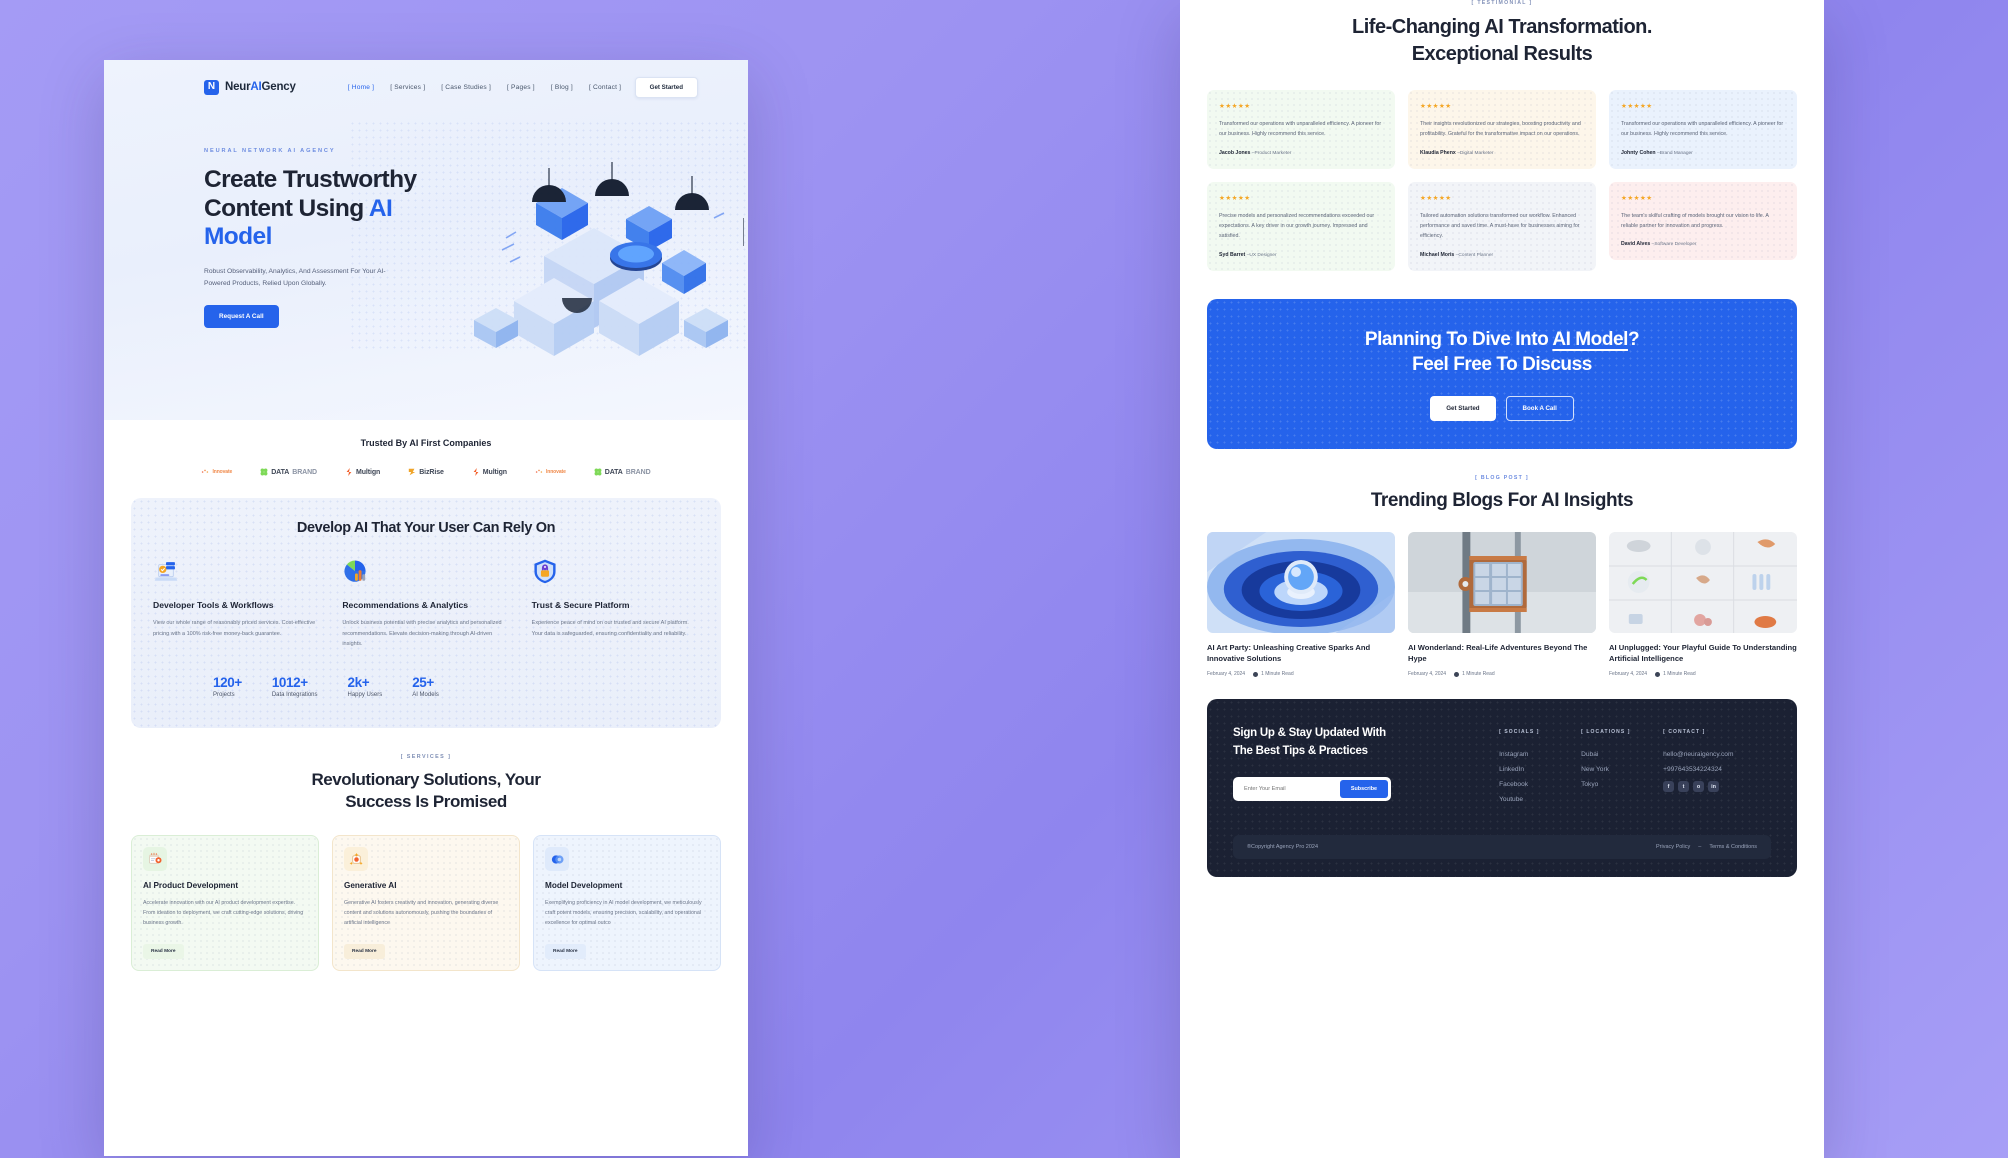 This screenshot has width=2008, height=1158. What do you see at coordinates (1733, 847) in the screenshot?
I see `terms-link: Terms & Conditions` at bounding box center [1733, 847].